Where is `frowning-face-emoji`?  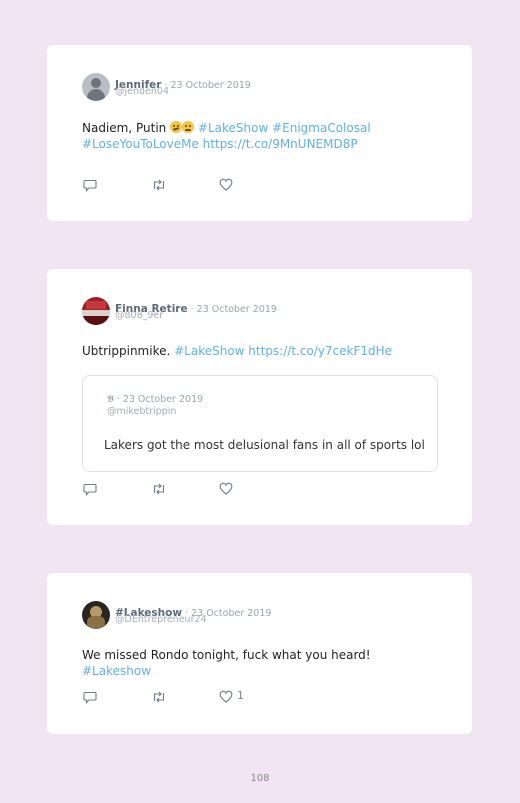 frowning-face-emoji is located at coordinates (188, 127).